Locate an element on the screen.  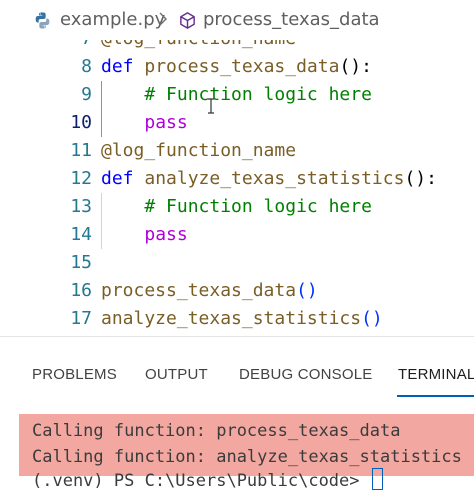
chevron-right-icon is located at coordinates (163, 19).